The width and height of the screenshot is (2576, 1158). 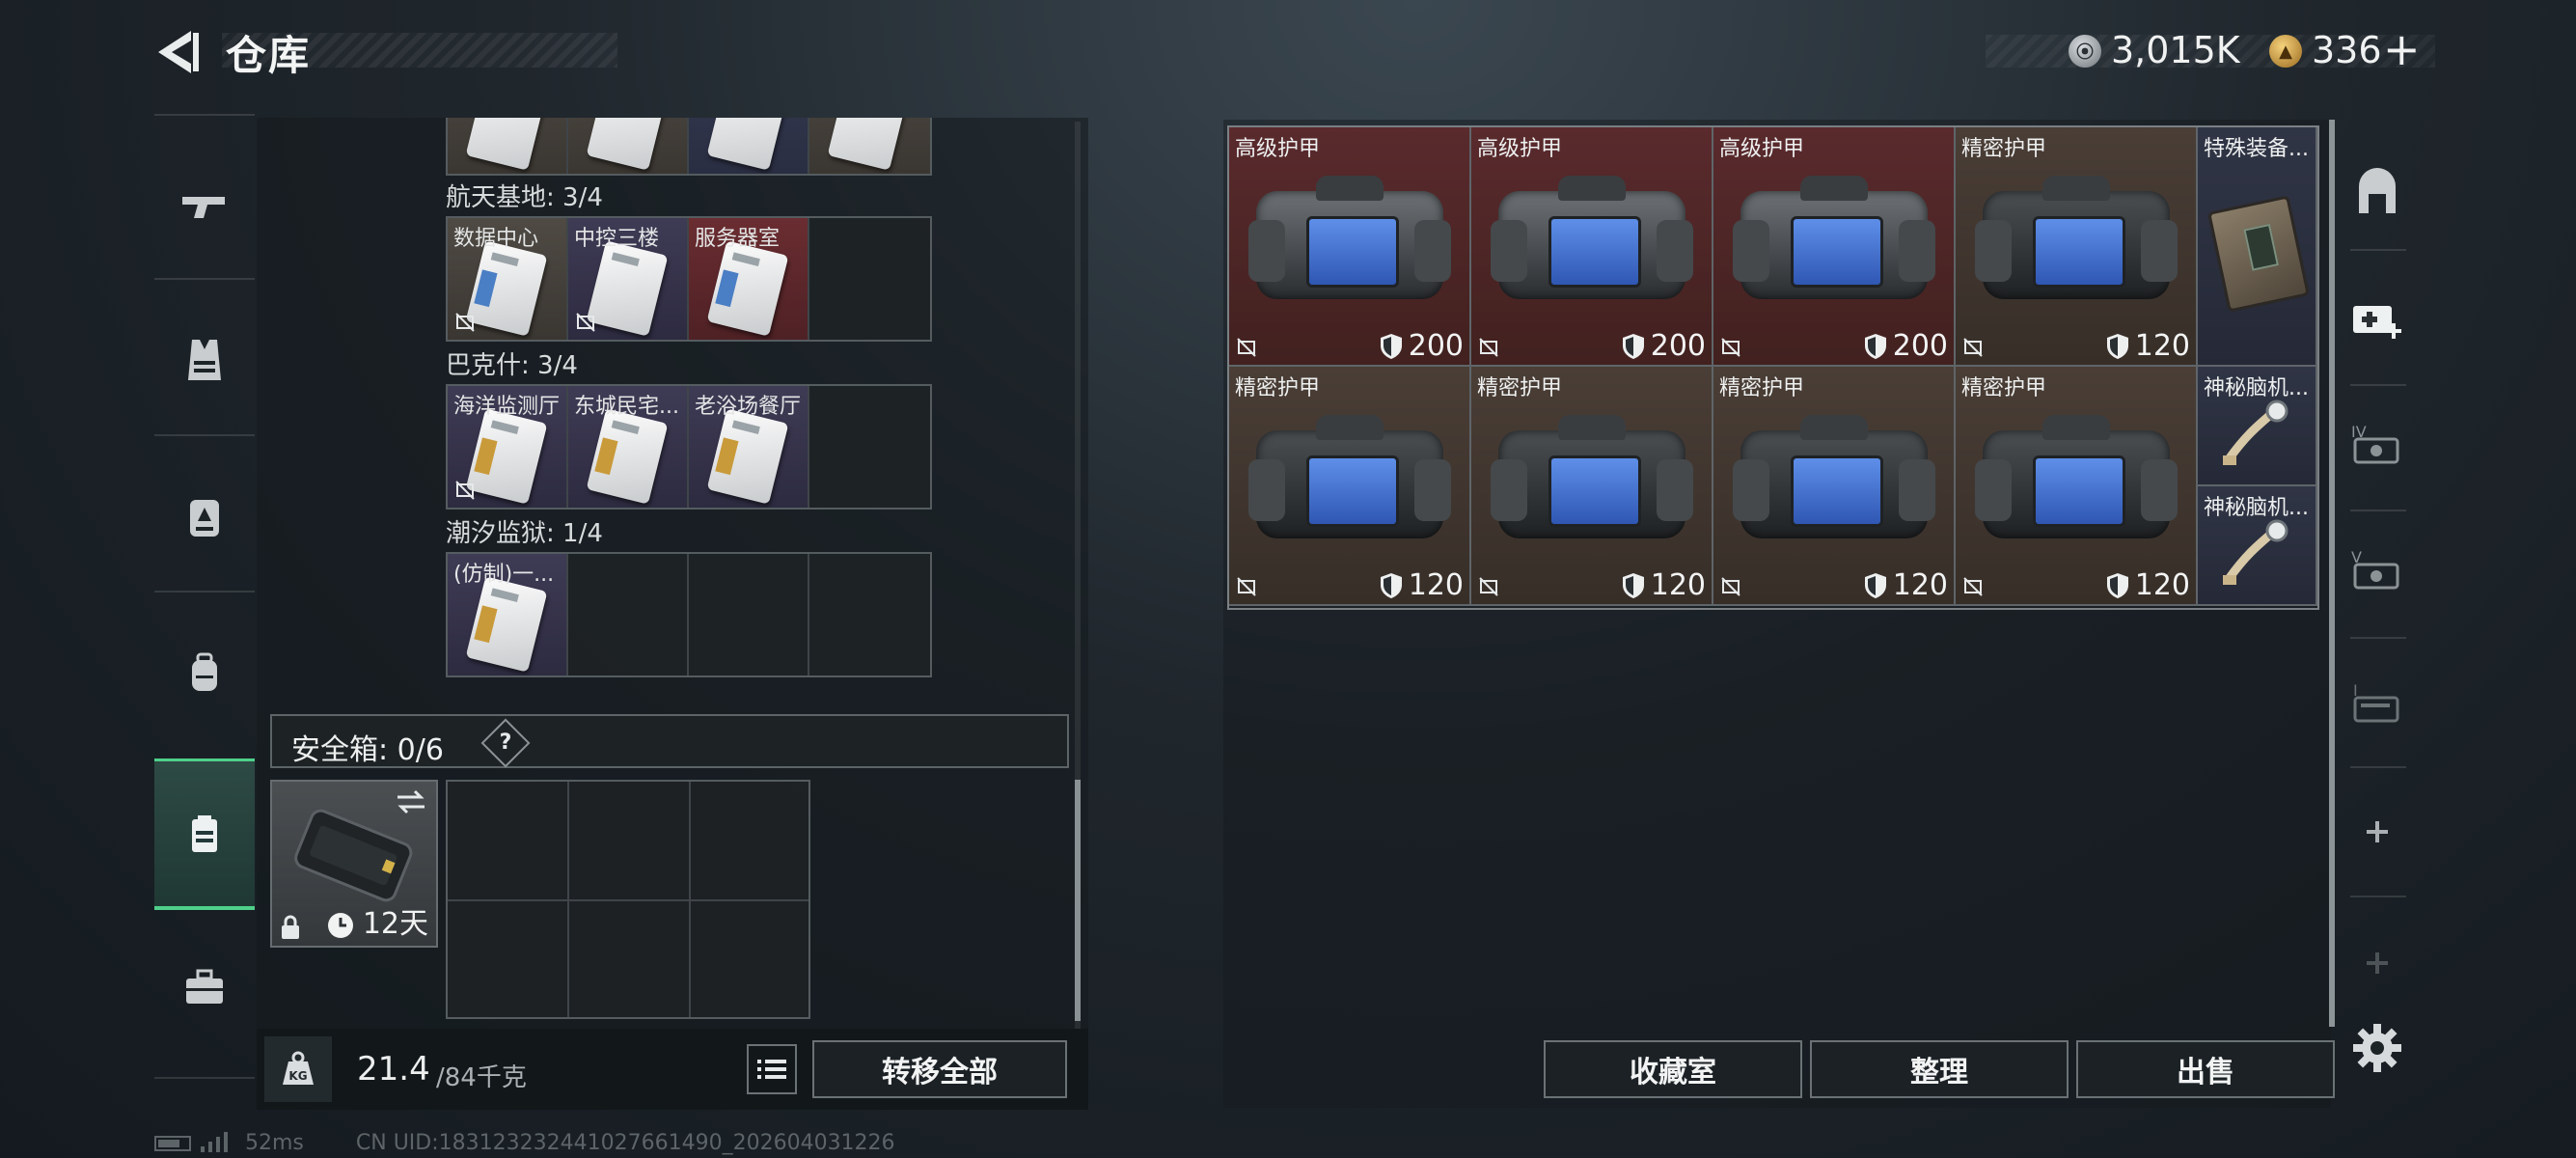 What do you see at coordinates (2377, 832) in the screenshot?
I see `add-slot-button` at bounding box center [2377, 832].